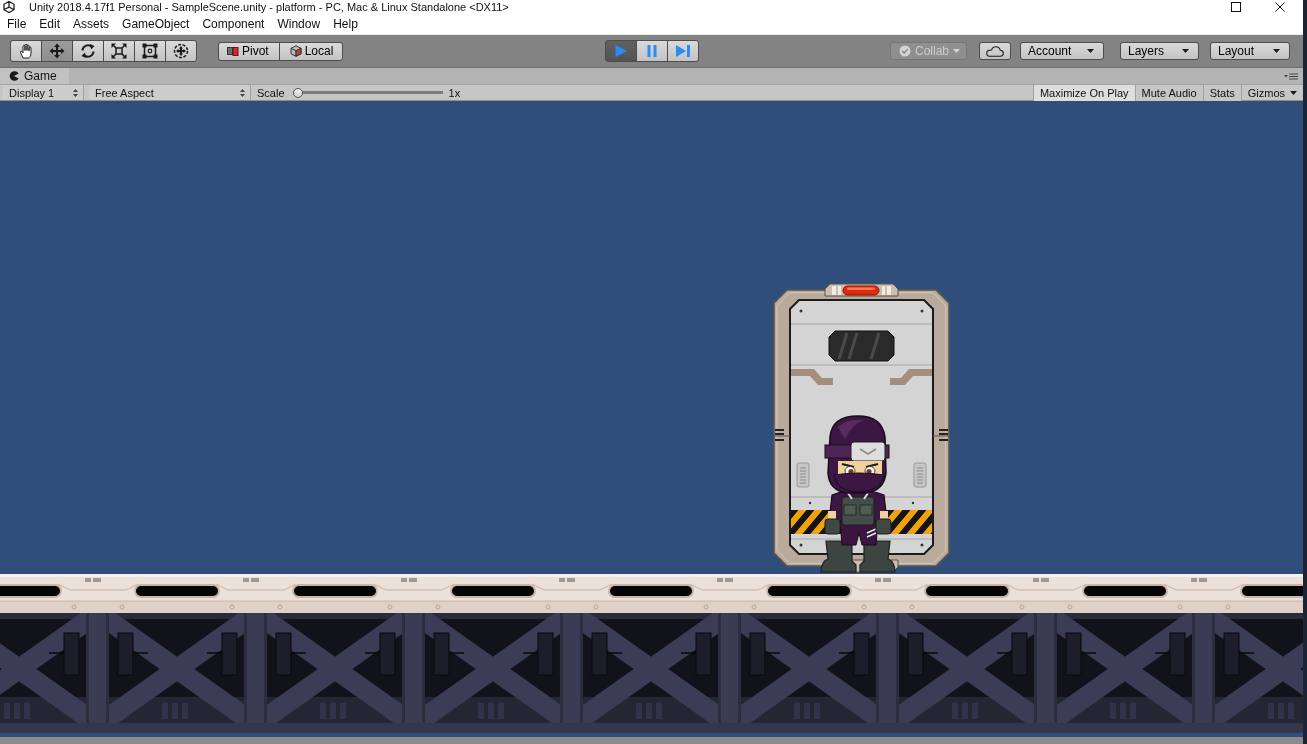 The height and width of the screenshot is (744, 1307). What do you see at coordinates (1280, 7) in the screenshot?
I see `close-icon` at bounding box center [1280, 7].